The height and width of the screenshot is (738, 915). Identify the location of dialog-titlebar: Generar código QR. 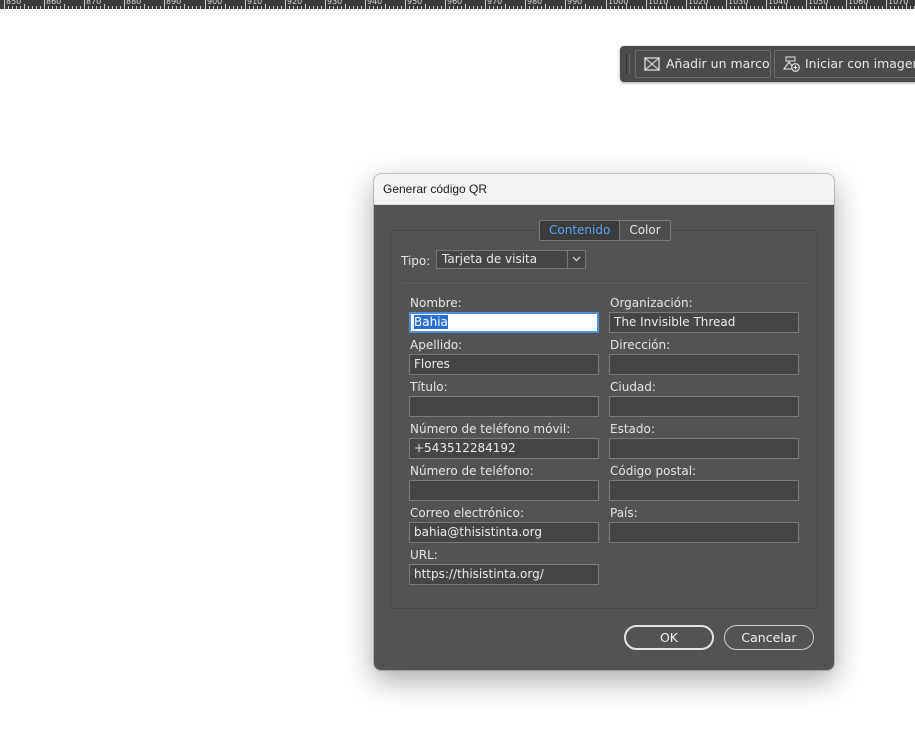
(604, 189).